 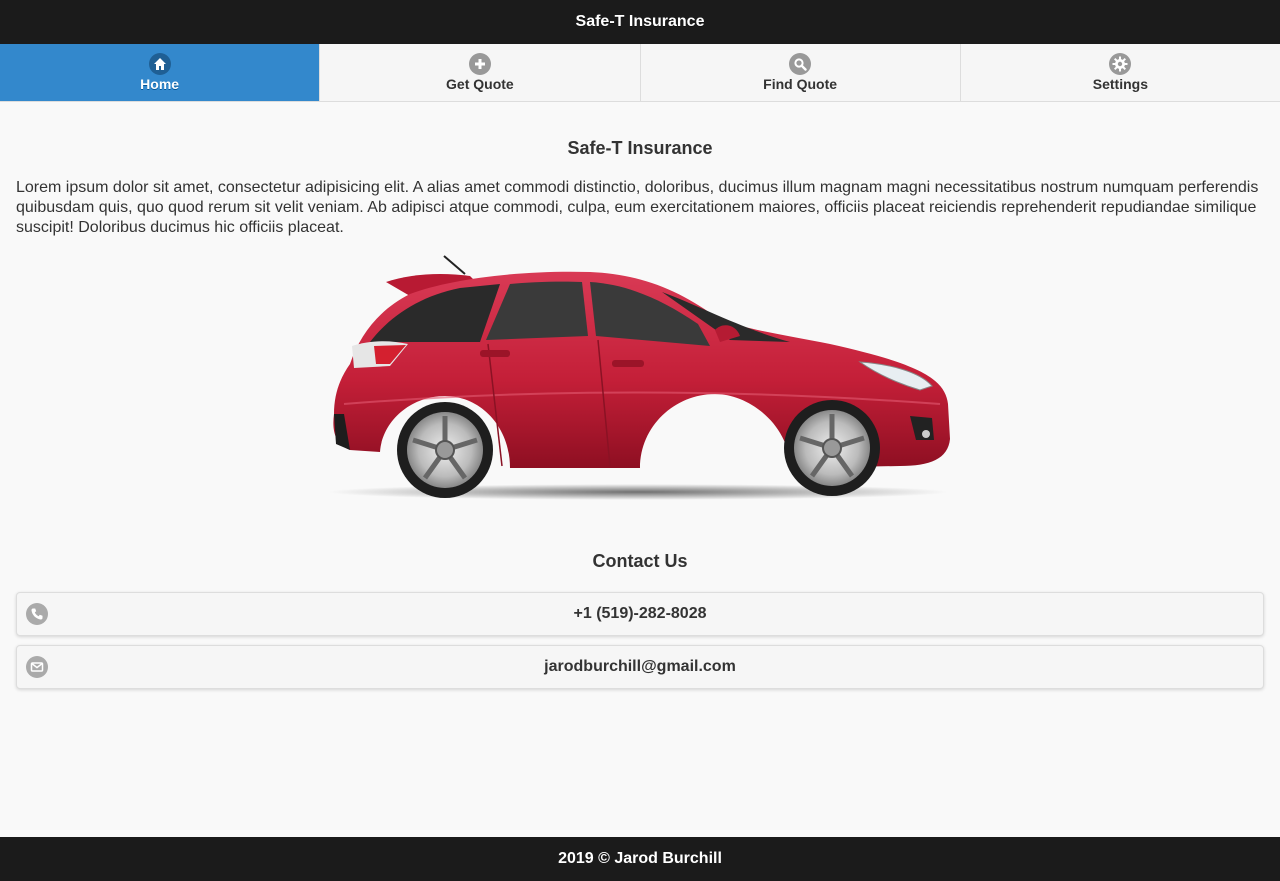 I want to click on tab-get-quote: Get Quote, so click(x=479, y=72).